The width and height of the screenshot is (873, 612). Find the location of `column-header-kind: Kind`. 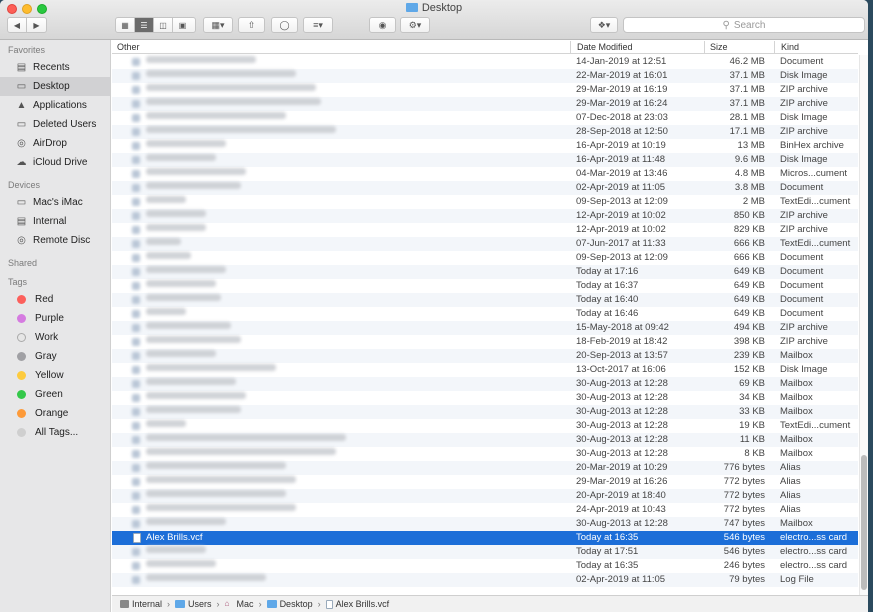

column-header-kind: Kind is located at coordinates (790, 47).